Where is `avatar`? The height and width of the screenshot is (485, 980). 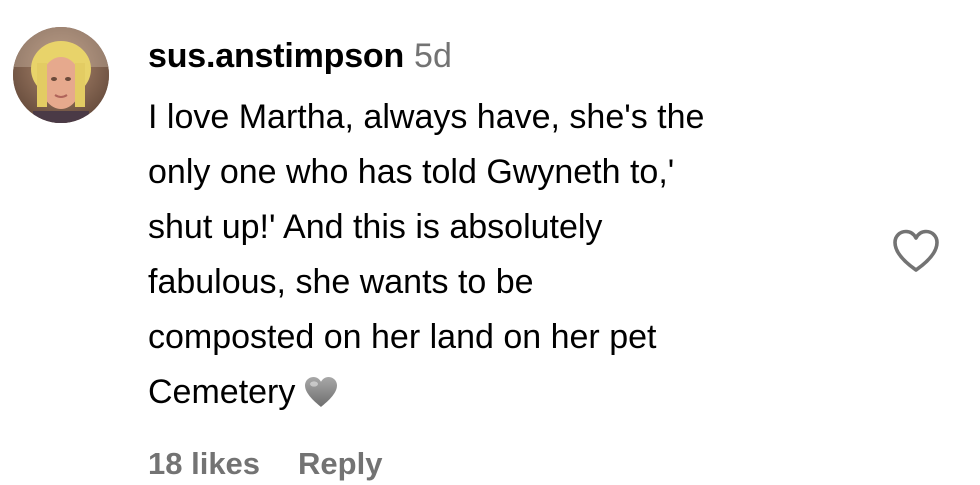
avatar is located at coordinates (61, 75).